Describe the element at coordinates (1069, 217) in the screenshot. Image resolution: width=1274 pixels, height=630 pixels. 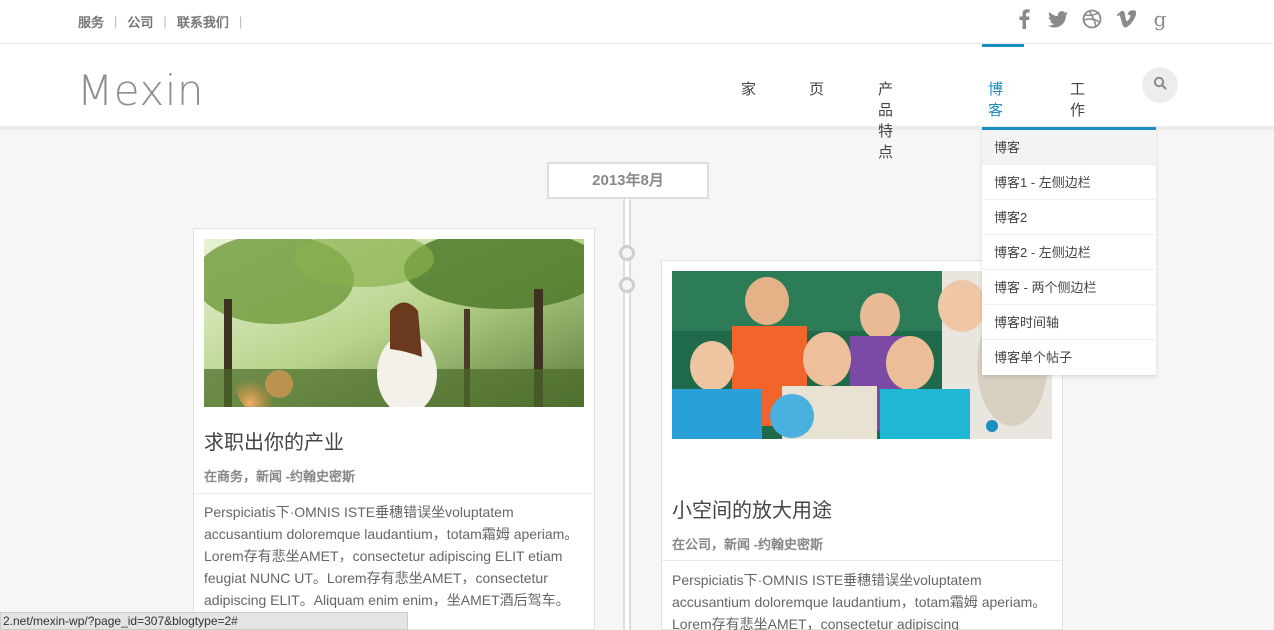
I see `dropdown-item-blog2: 博客2` at that location.